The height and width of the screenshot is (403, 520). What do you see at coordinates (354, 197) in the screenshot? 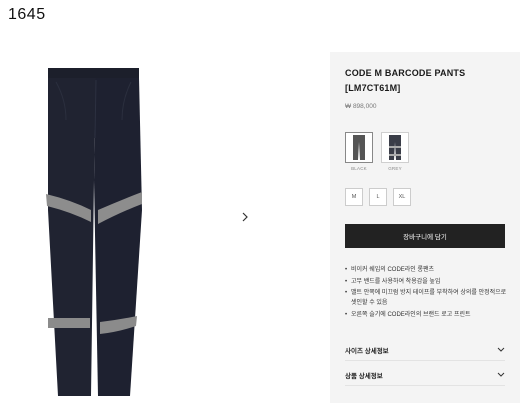
I see `size-button-m: M` at bounding box center [354, 197].